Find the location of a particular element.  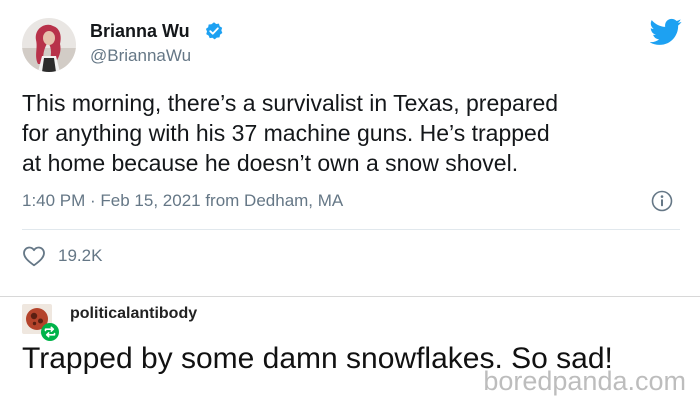

reblog-icon is located at coordinates (50, 332).